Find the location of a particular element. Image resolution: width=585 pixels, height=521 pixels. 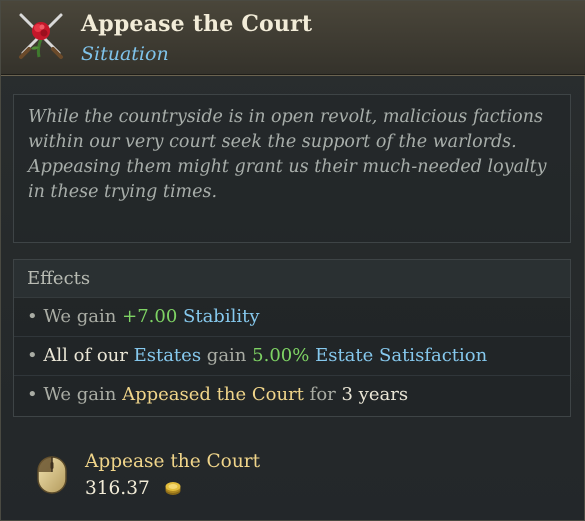

effect-text: for is located at coordinates (322, 394).